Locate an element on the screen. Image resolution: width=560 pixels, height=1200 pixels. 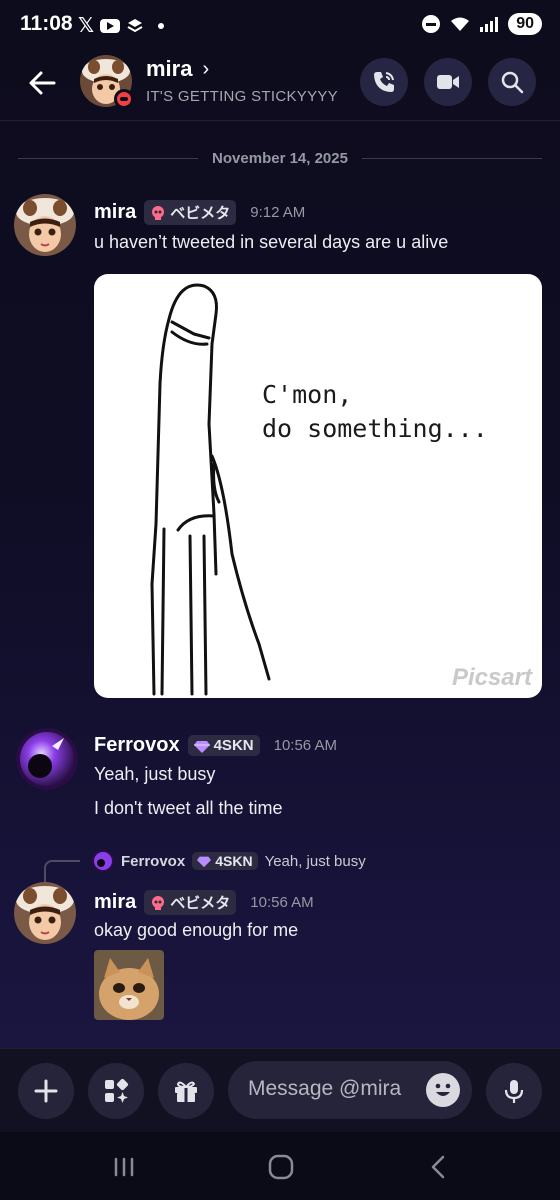
header-name: mira is located at coordinates (169, 68).